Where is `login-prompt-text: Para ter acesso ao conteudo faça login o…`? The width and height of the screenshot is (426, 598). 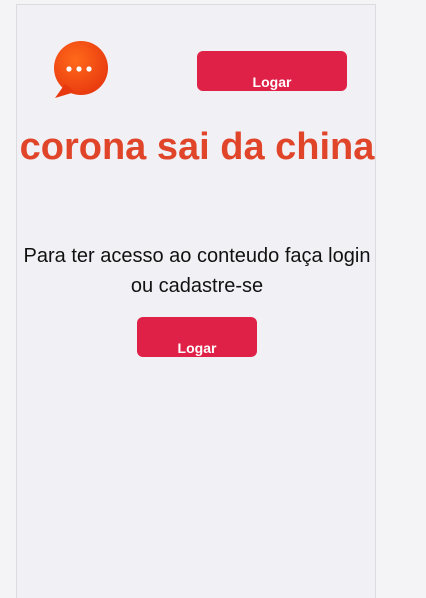
login-prompt-text: Para ter acesso ao conteudo faça login o… is located at coordinates (197, 271).